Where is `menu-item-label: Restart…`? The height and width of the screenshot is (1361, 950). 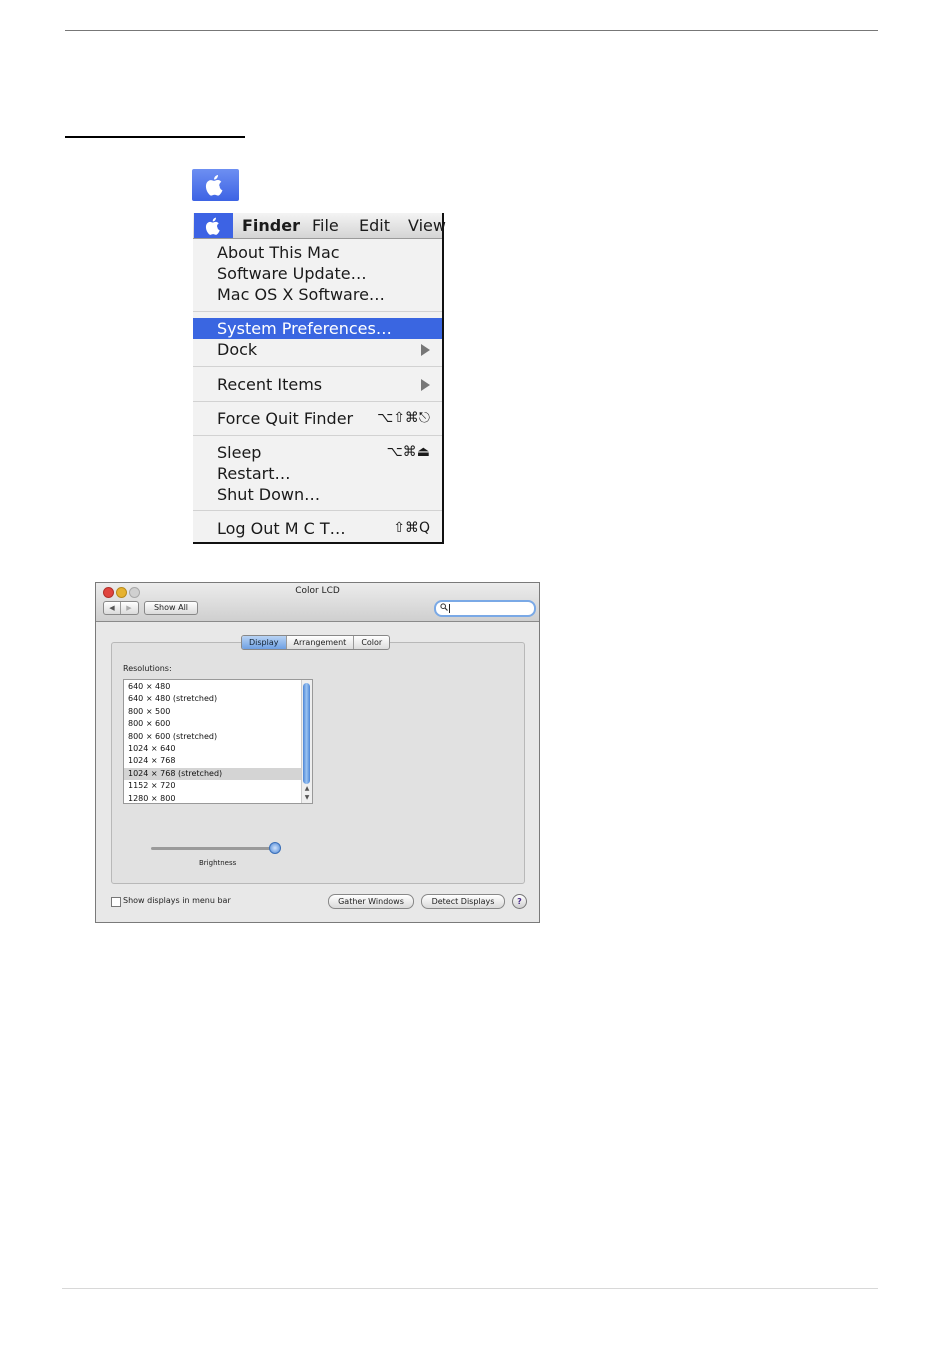 menu-item-label: Restart… is located at coordinates (254, 473).